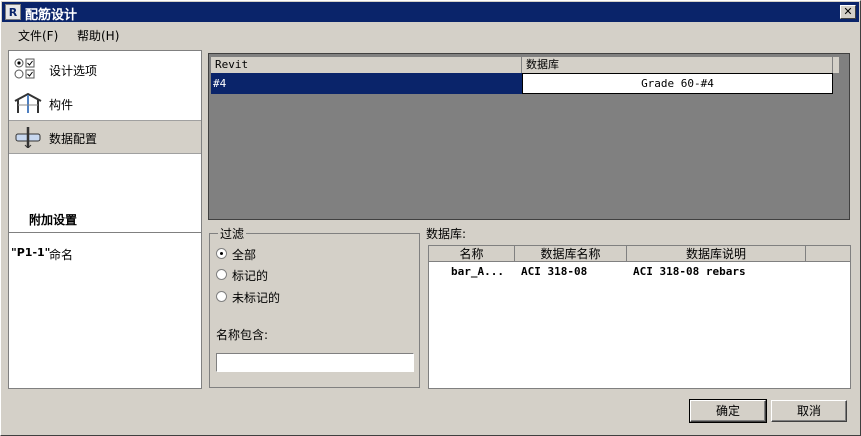  What do you see at coordinates (716, 254) in the screenshot?
I see `column-header-db-desc: 数据库说明` at bounding box center [716, 254].